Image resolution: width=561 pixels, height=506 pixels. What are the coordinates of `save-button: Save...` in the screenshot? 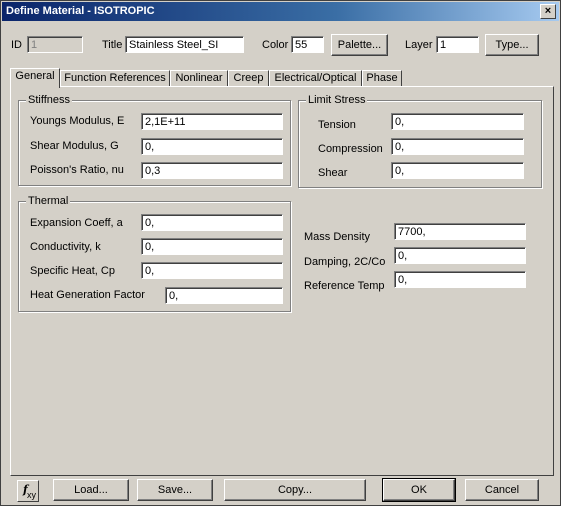 It's located at (175, 490).